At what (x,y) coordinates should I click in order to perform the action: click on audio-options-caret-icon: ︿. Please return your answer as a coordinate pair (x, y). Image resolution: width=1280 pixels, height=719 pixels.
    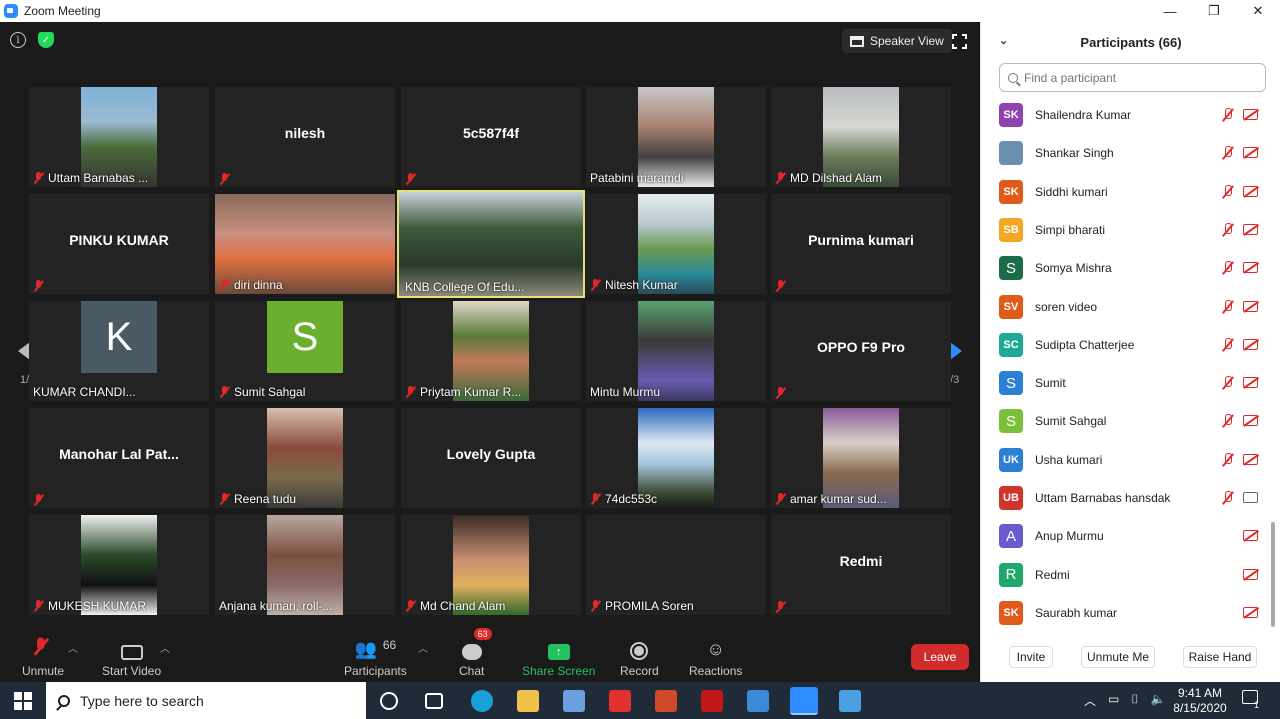
    Looking at the image, I should click on (73, 647).